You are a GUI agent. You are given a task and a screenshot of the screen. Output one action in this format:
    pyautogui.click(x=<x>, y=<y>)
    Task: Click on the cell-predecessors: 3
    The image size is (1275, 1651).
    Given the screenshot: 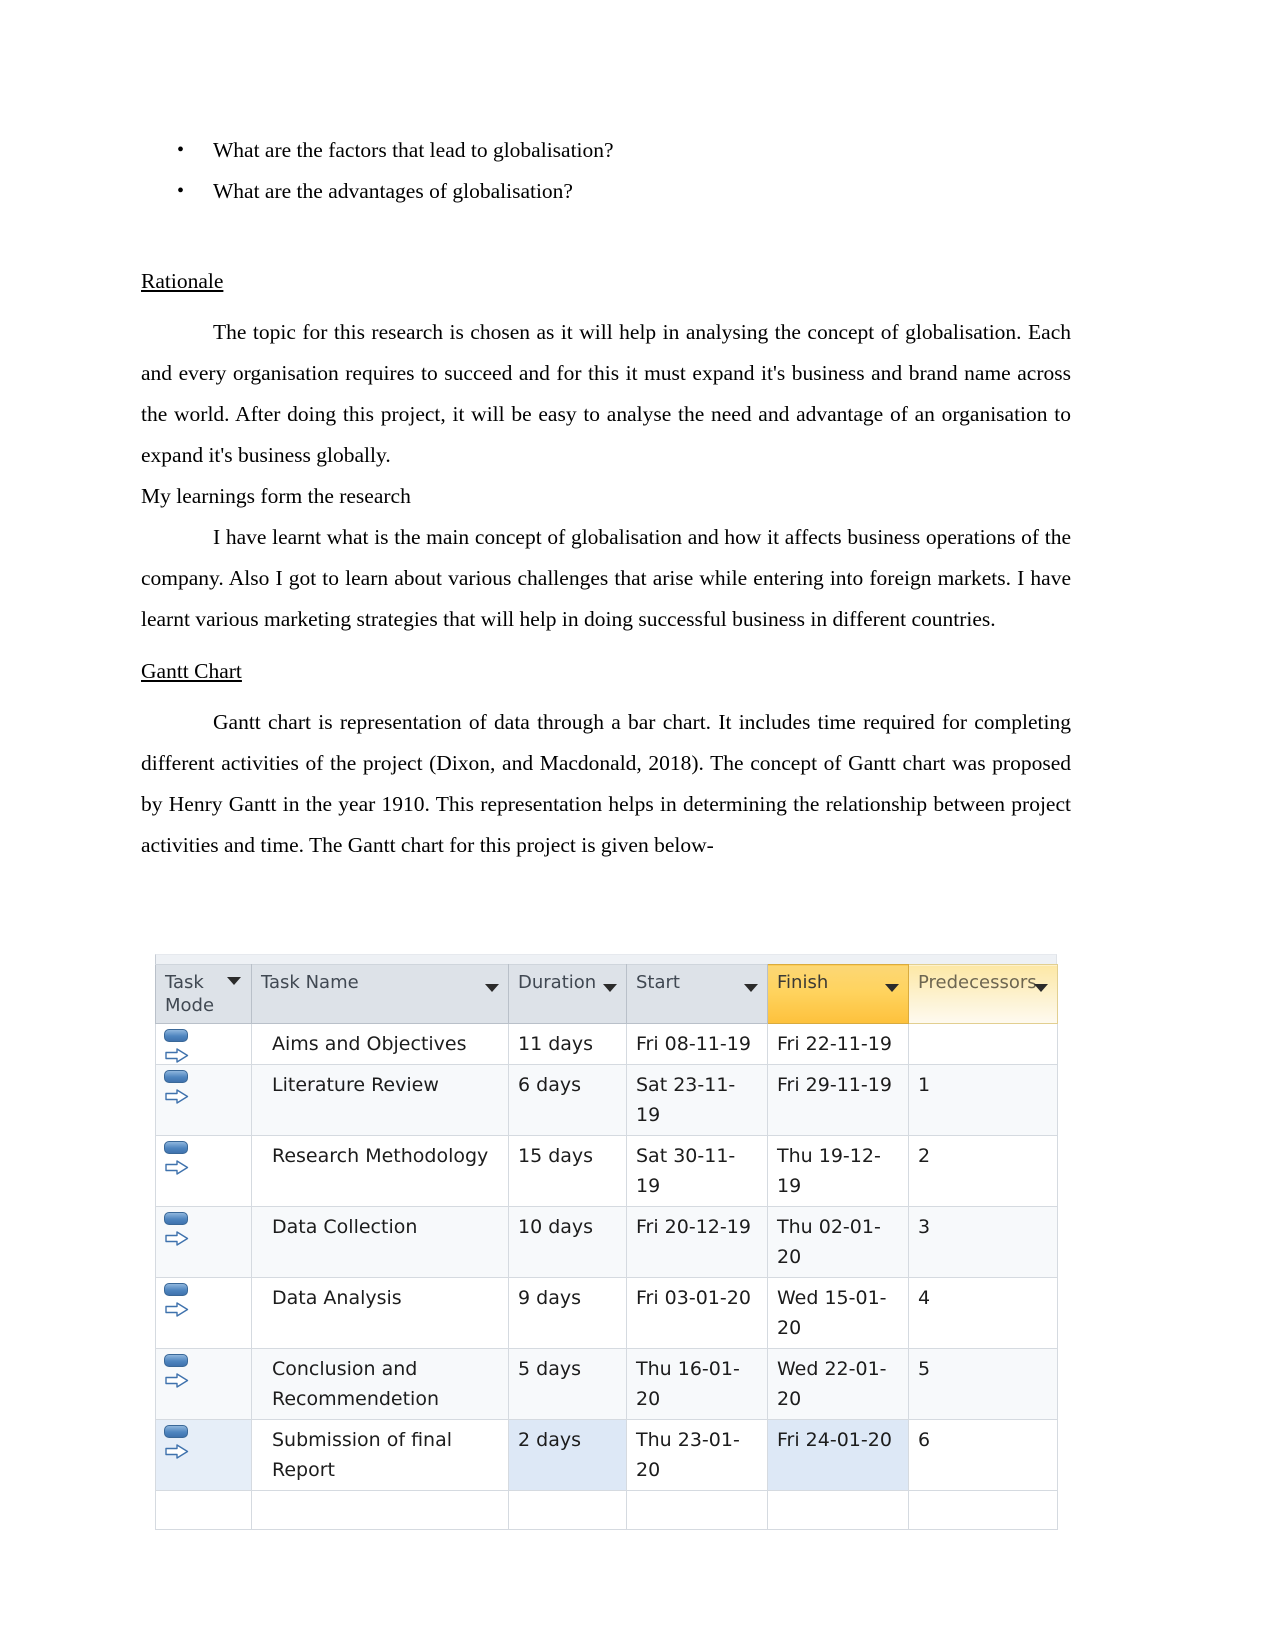 What is the action you would take?
    pyautogui.click(x=983, y=1242)
    